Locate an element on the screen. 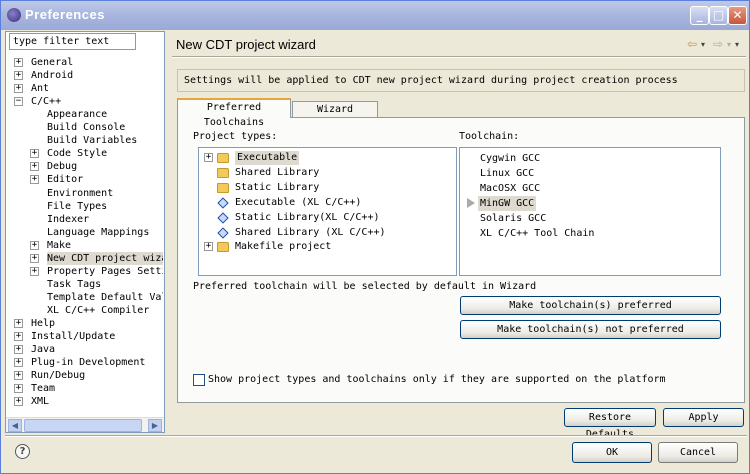 The width and height of the screenshot is (750, 474). tree-item-label: Android is located at coordinates (52, 76).